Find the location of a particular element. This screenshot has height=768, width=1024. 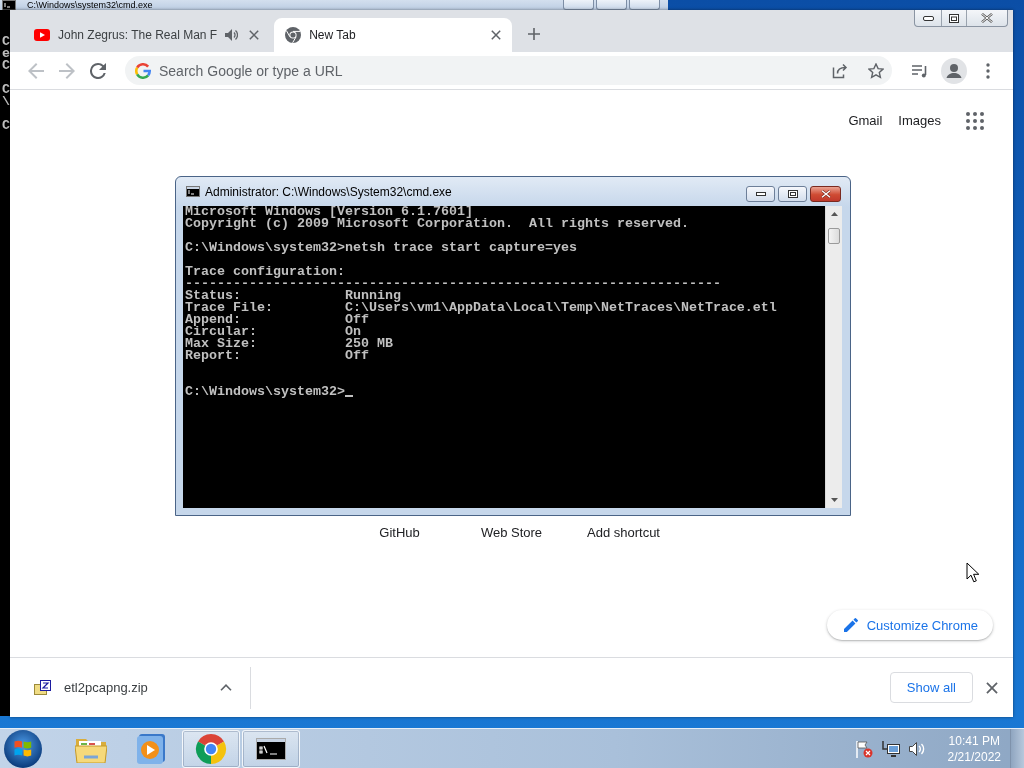

forward-arrow-icon is located at coordinates (67, 70).